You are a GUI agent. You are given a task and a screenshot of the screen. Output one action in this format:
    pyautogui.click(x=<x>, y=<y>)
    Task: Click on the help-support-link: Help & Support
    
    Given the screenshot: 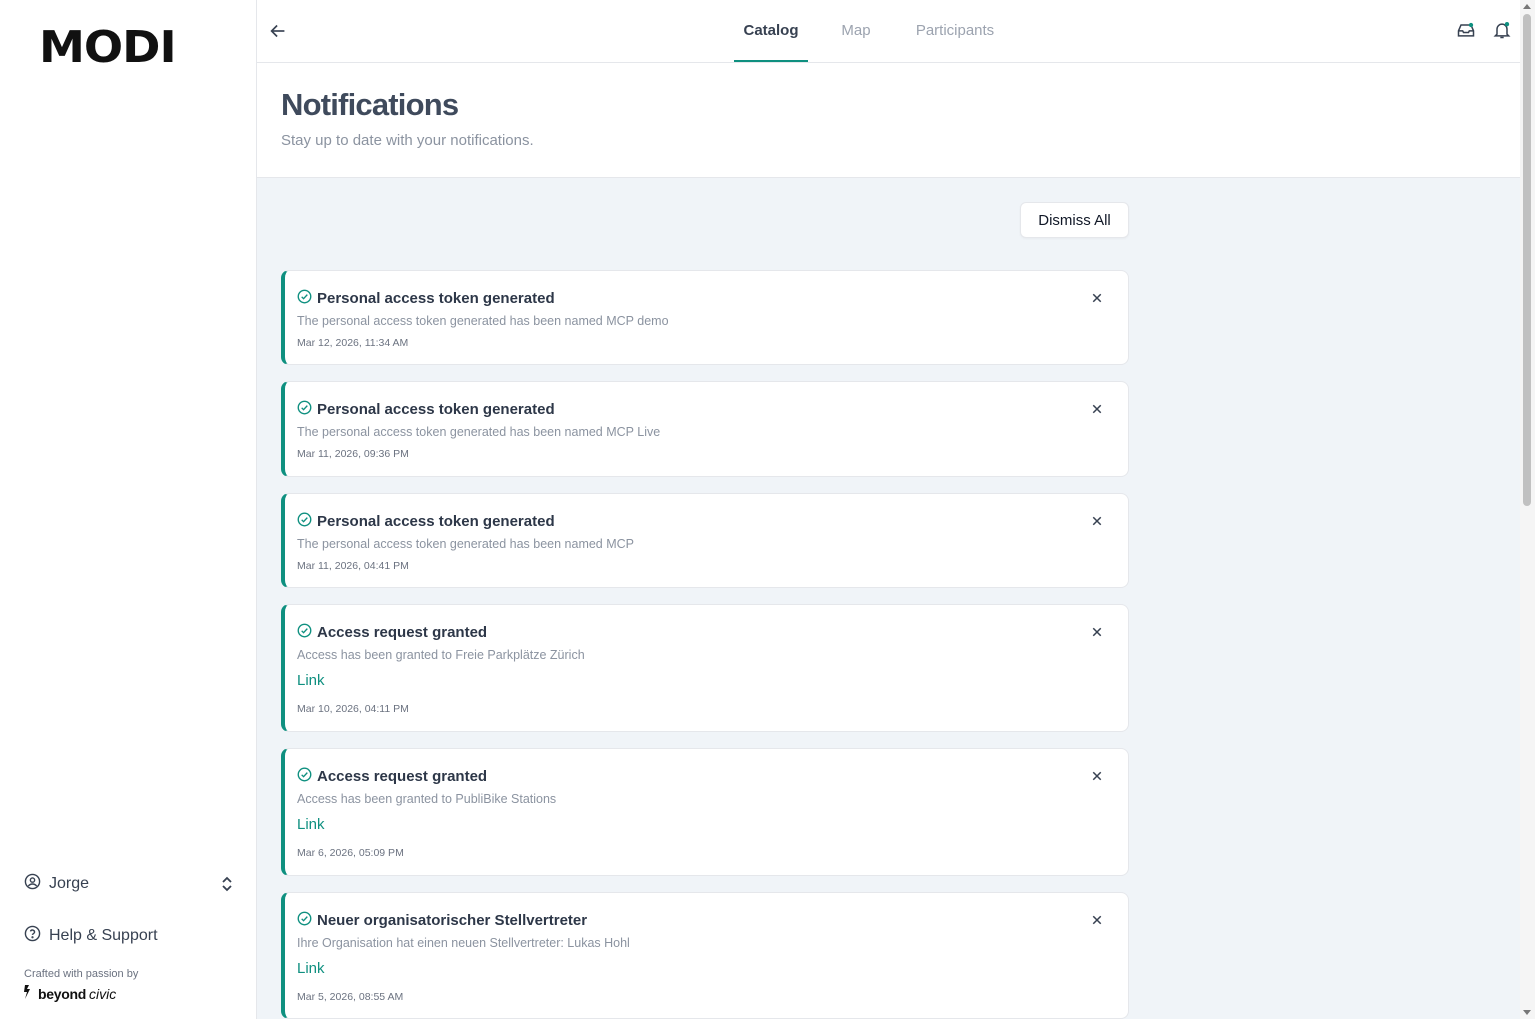 What is the action you would take?
    pyautogui.click(x=91, y=936)
    